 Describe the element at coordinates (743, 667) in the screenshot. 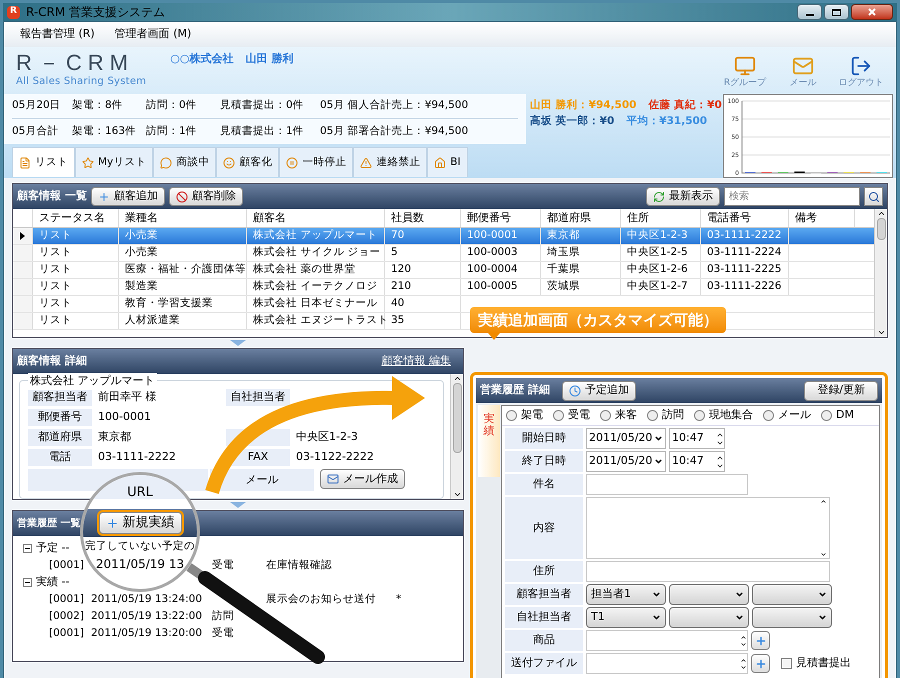

I see `spin-down-icon` at that location.